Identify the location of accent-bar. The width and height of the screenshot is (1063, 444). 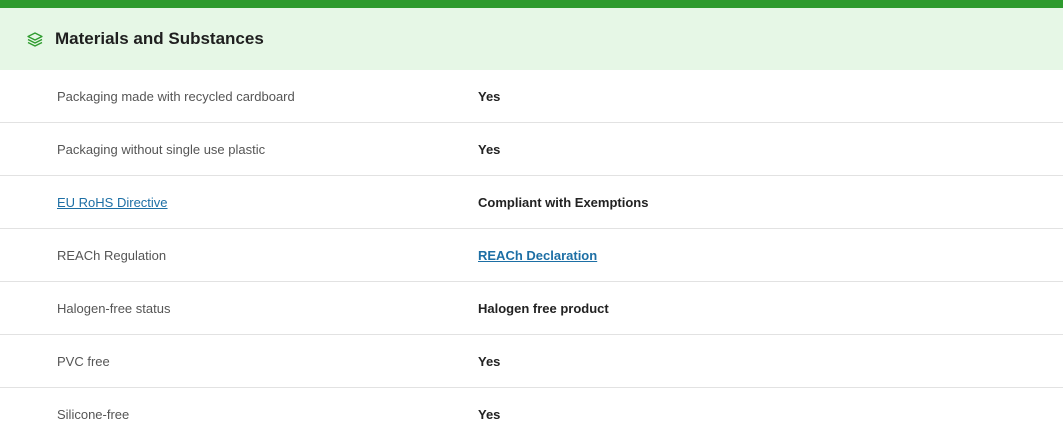
(531, 4).